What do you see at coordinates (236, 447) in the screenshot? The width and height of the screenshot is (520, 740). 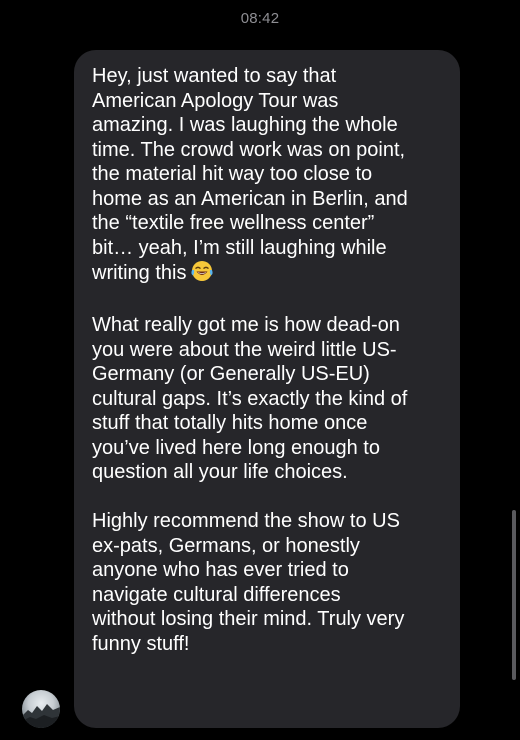 I see `message-line: you’ve lived here long enough to` at bounding box center [236, 447].